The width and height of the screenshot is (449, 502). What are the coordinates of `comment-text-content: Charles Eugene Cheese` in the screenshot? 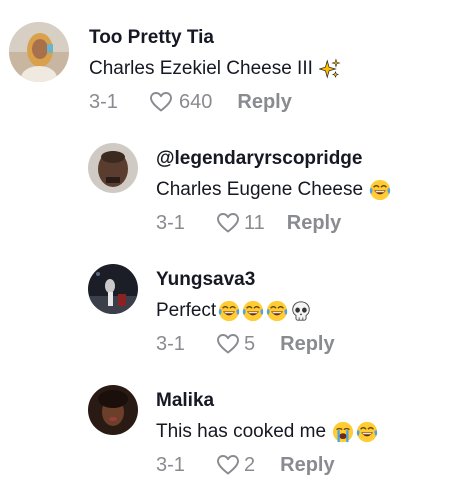 It's located at (260, 189).